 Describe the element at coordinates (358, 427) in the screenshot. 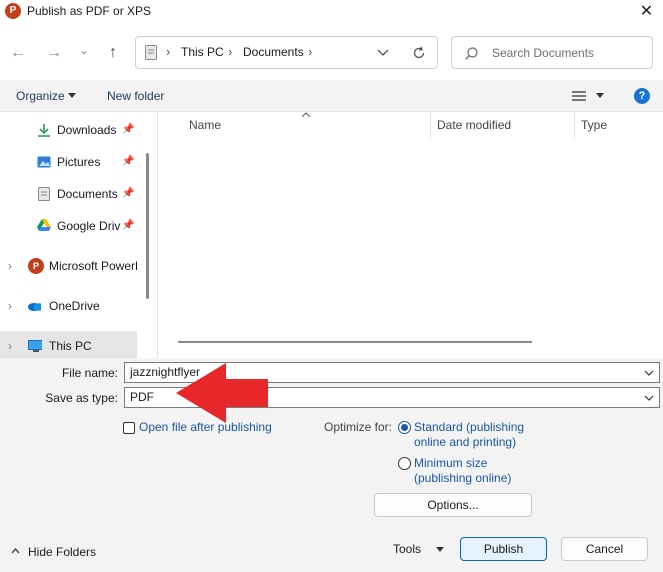

I see `optimize-for-label: Optimize for:` at that location.